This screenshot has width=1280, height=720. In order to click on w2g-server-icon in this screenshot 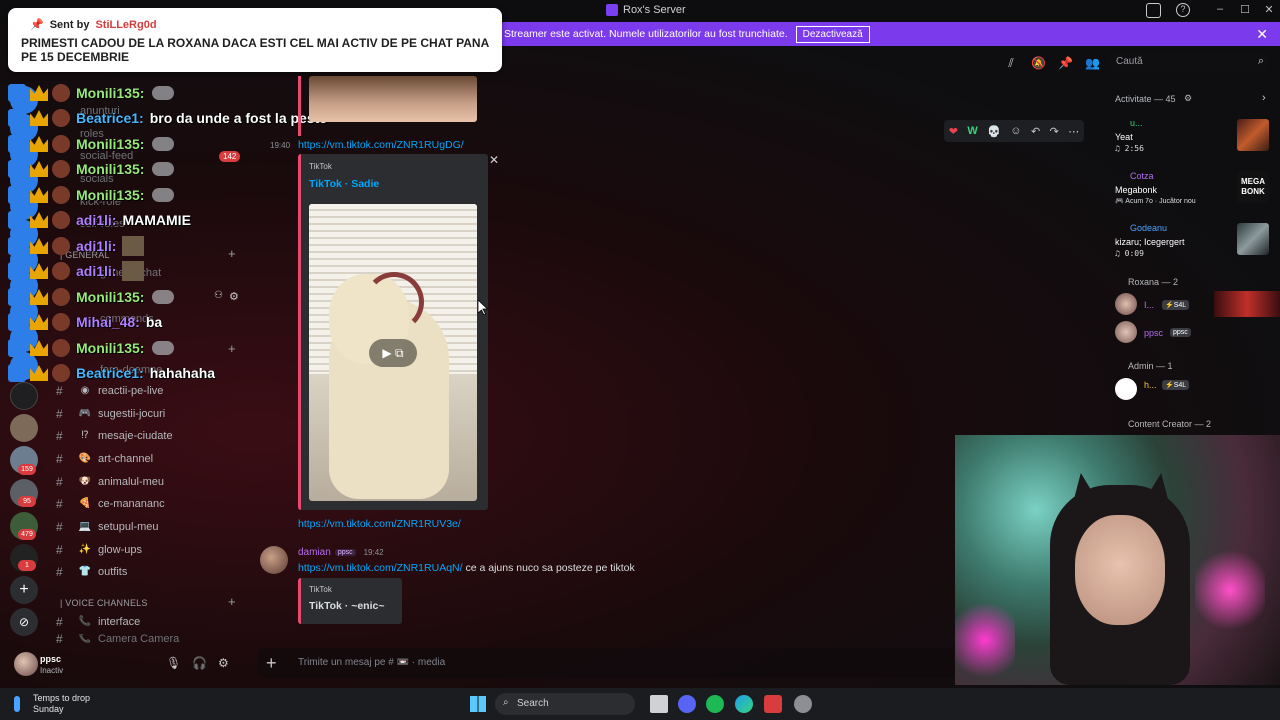, I will do `click(24, 396)`.